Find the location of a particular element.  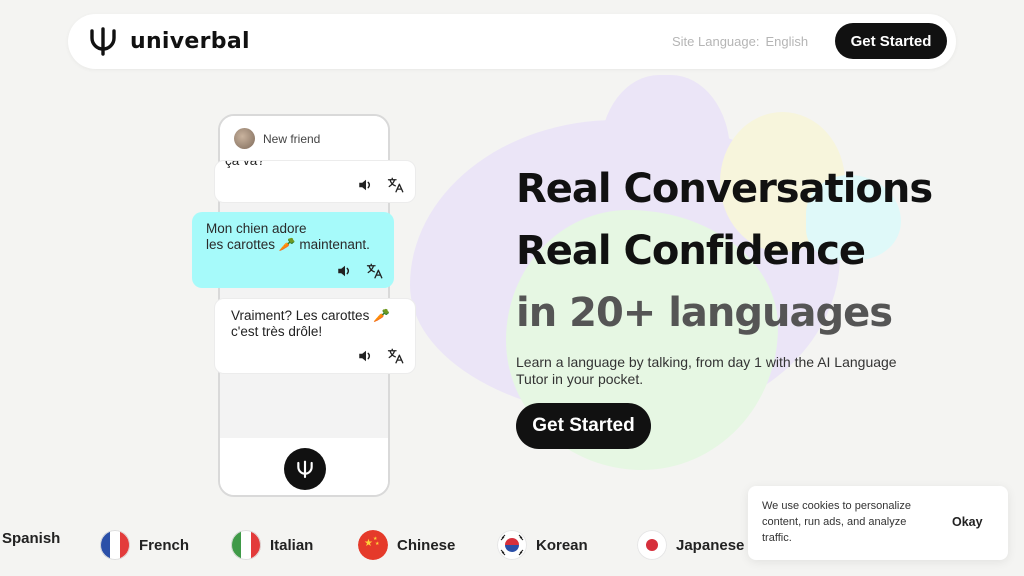

header-get-started-button: Get Started is located at coordinates (891, 41).